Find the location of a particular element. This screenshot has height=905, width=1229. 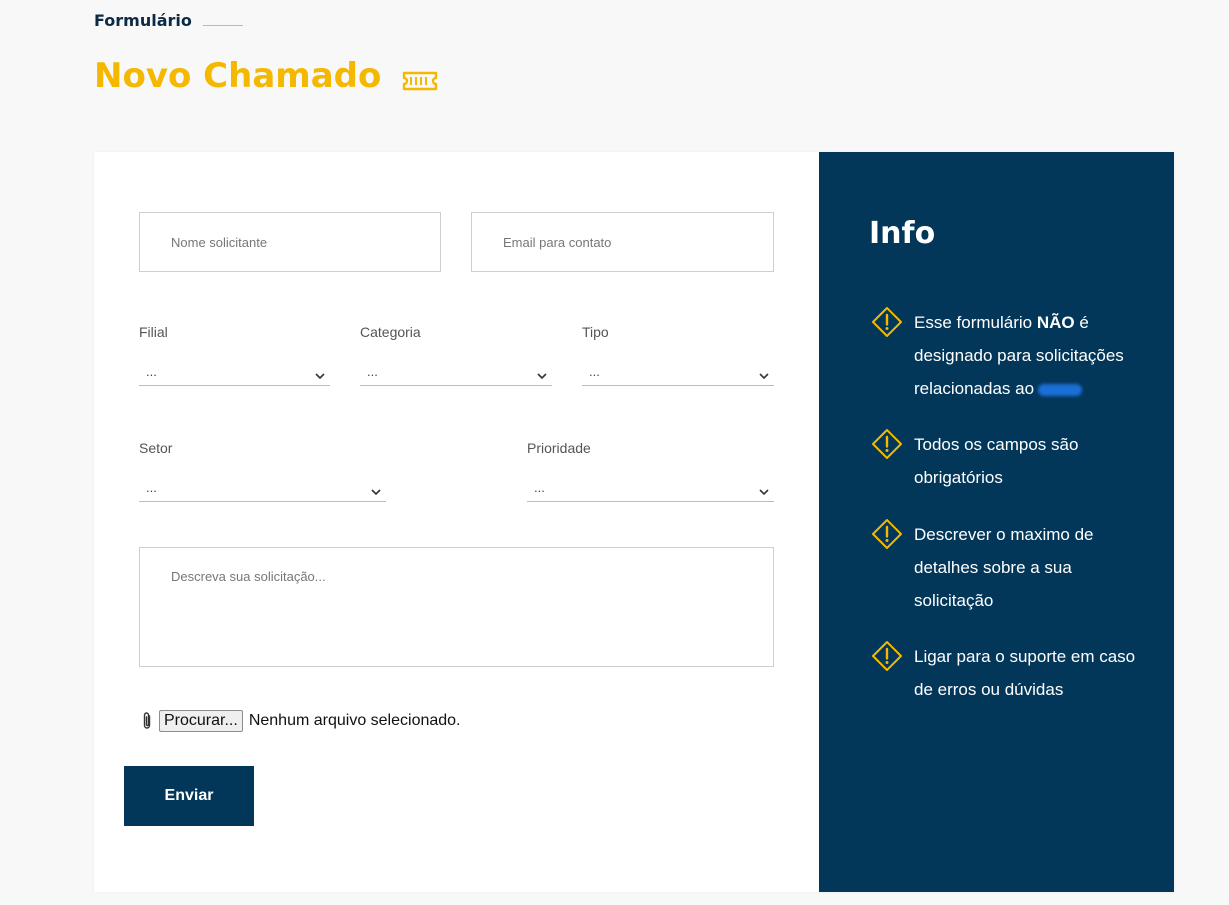

breadcrumb: Formulário is located at coordinates (168, 20).